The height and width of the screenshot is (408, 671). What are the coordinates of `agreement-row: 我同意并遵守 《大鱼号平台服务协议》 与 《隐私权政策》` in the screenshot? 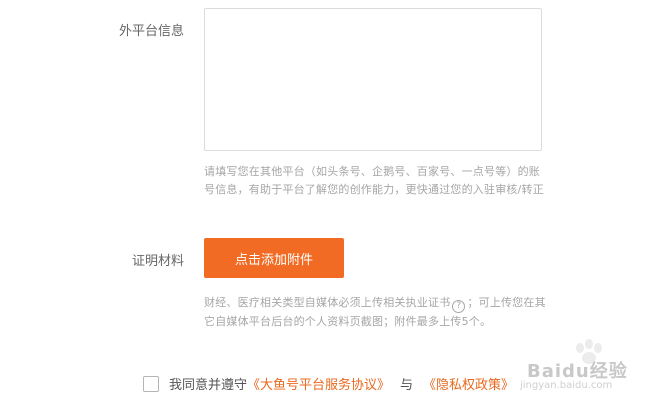 It's located at (328, 383).